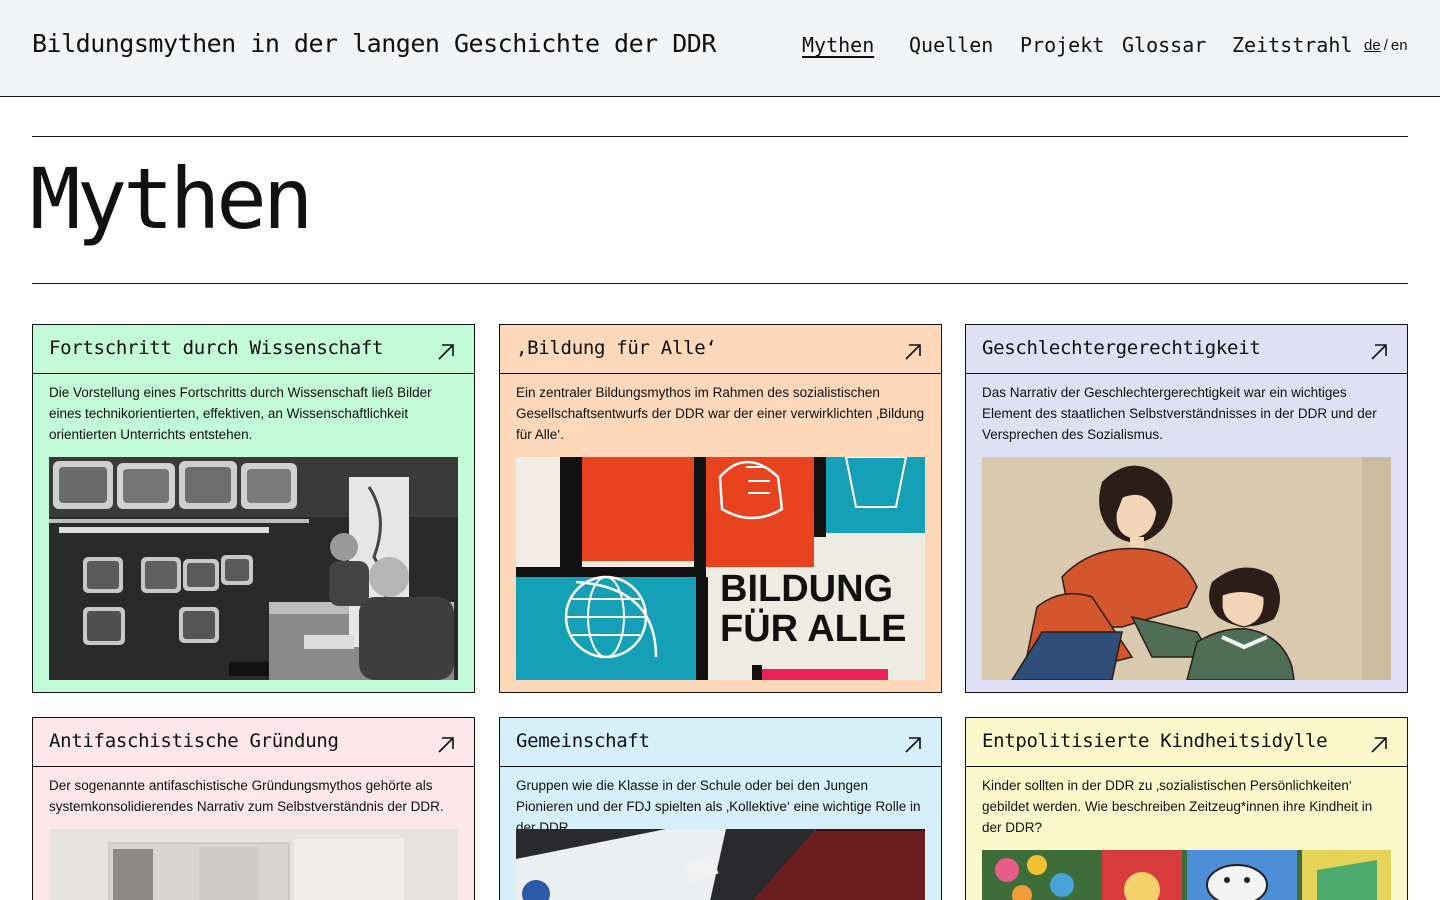 This screenshot has width=1440, height=900. Describe the element at coordinates (1292, 45) in the screenshot. I see `nav-item-zeitstrahl: Zeitstrahl` at that location.